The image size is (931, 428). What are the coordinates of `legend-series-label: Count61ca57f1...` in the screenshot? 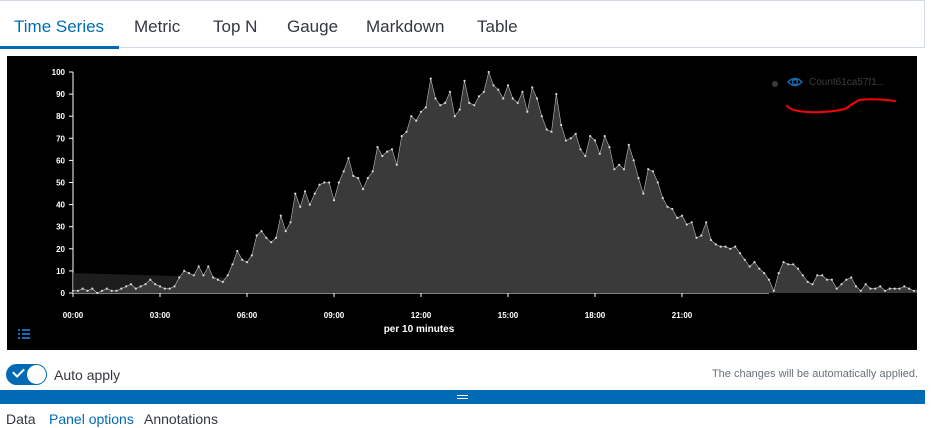 It's located at (847, 82).